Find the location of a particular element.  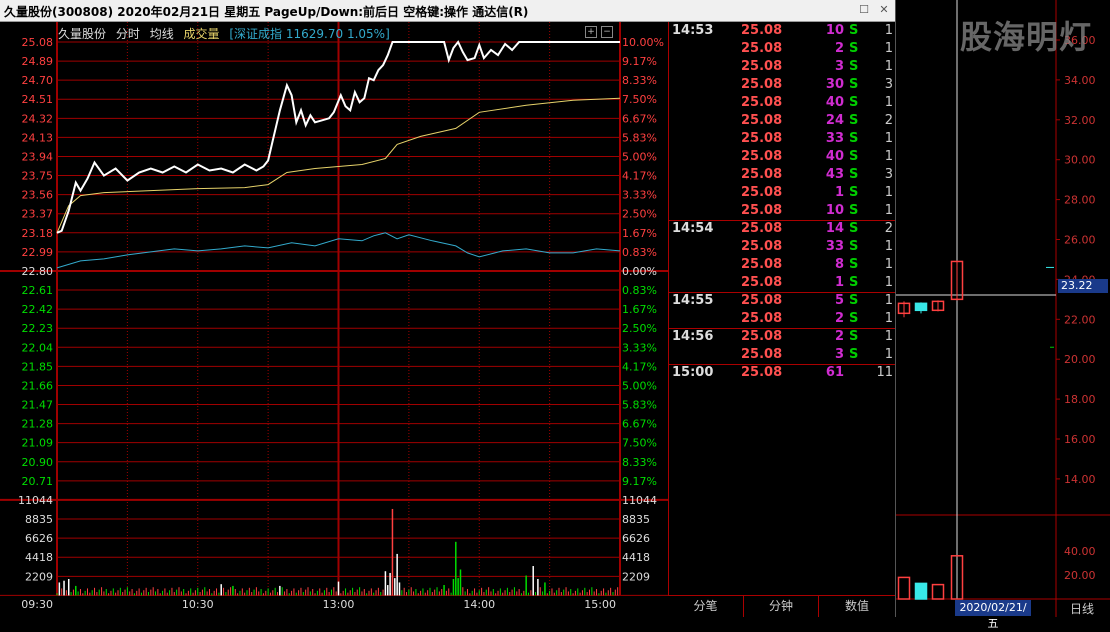

kline-volume-label: 20.00 is located at coordinates (1080, 575).